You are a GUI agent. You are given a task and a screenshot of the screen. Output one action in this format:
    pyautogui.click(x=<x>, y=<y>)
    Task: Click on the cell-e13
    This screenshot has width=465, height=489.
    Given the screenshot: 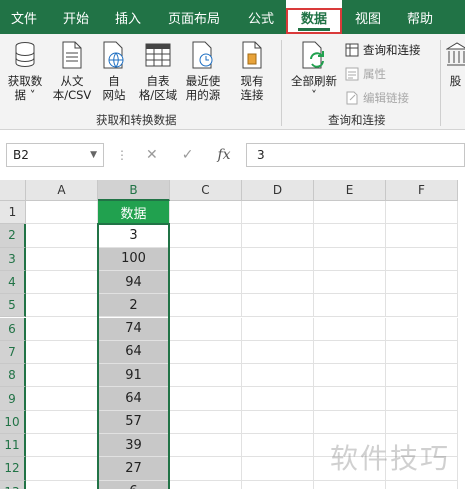 What is the action you would take?
    pyautogui.click(x=350, y=484)
    